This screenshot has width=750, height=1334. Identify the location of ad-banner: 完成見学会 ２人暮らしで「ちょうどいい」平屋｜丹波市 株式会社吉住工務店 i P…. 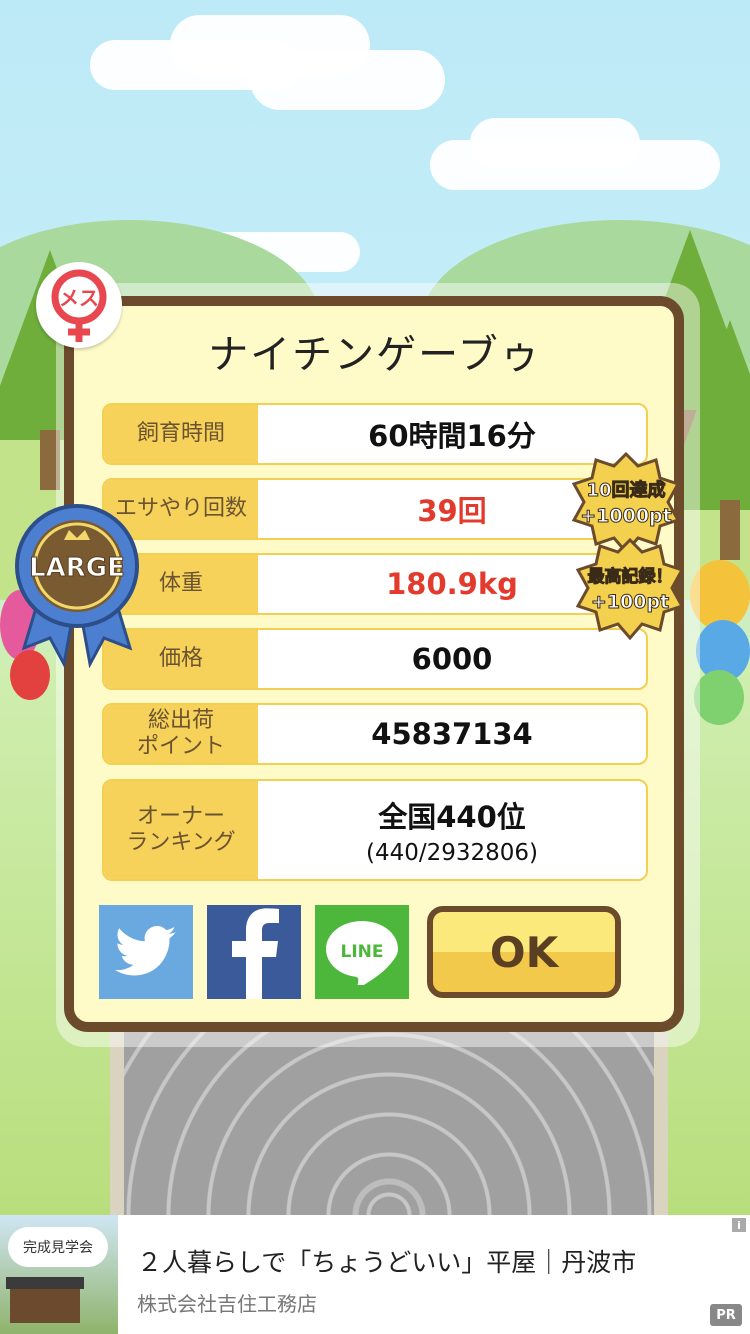
(375, 1274).